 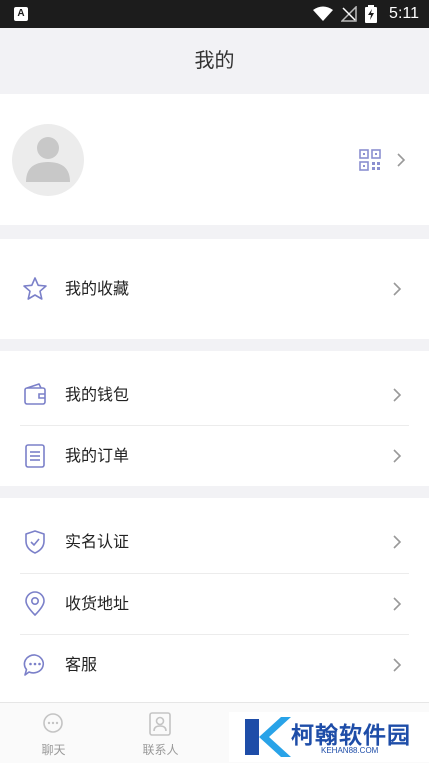 I want to click on signal-icon, so click(x=349, y=14).